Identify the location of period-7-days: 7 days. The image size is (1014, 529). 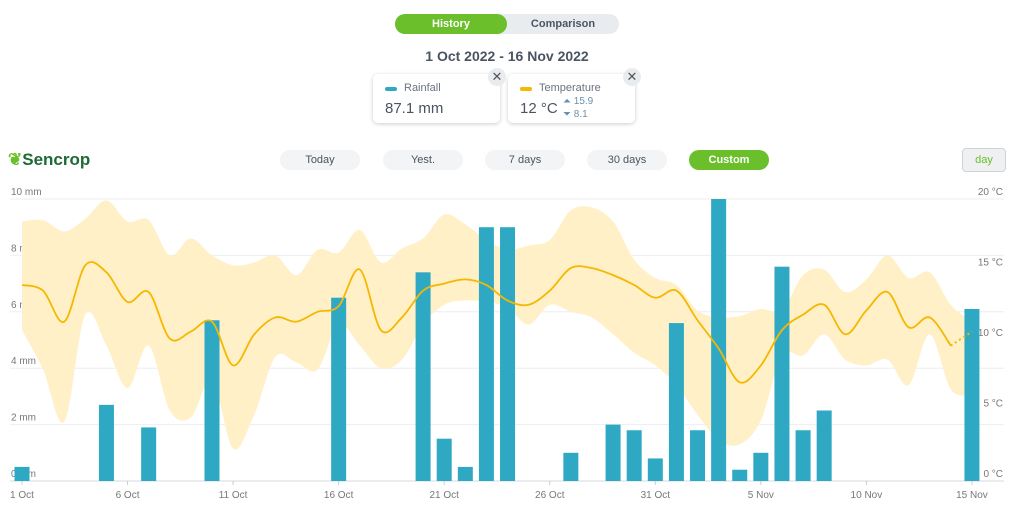
(525, 160).